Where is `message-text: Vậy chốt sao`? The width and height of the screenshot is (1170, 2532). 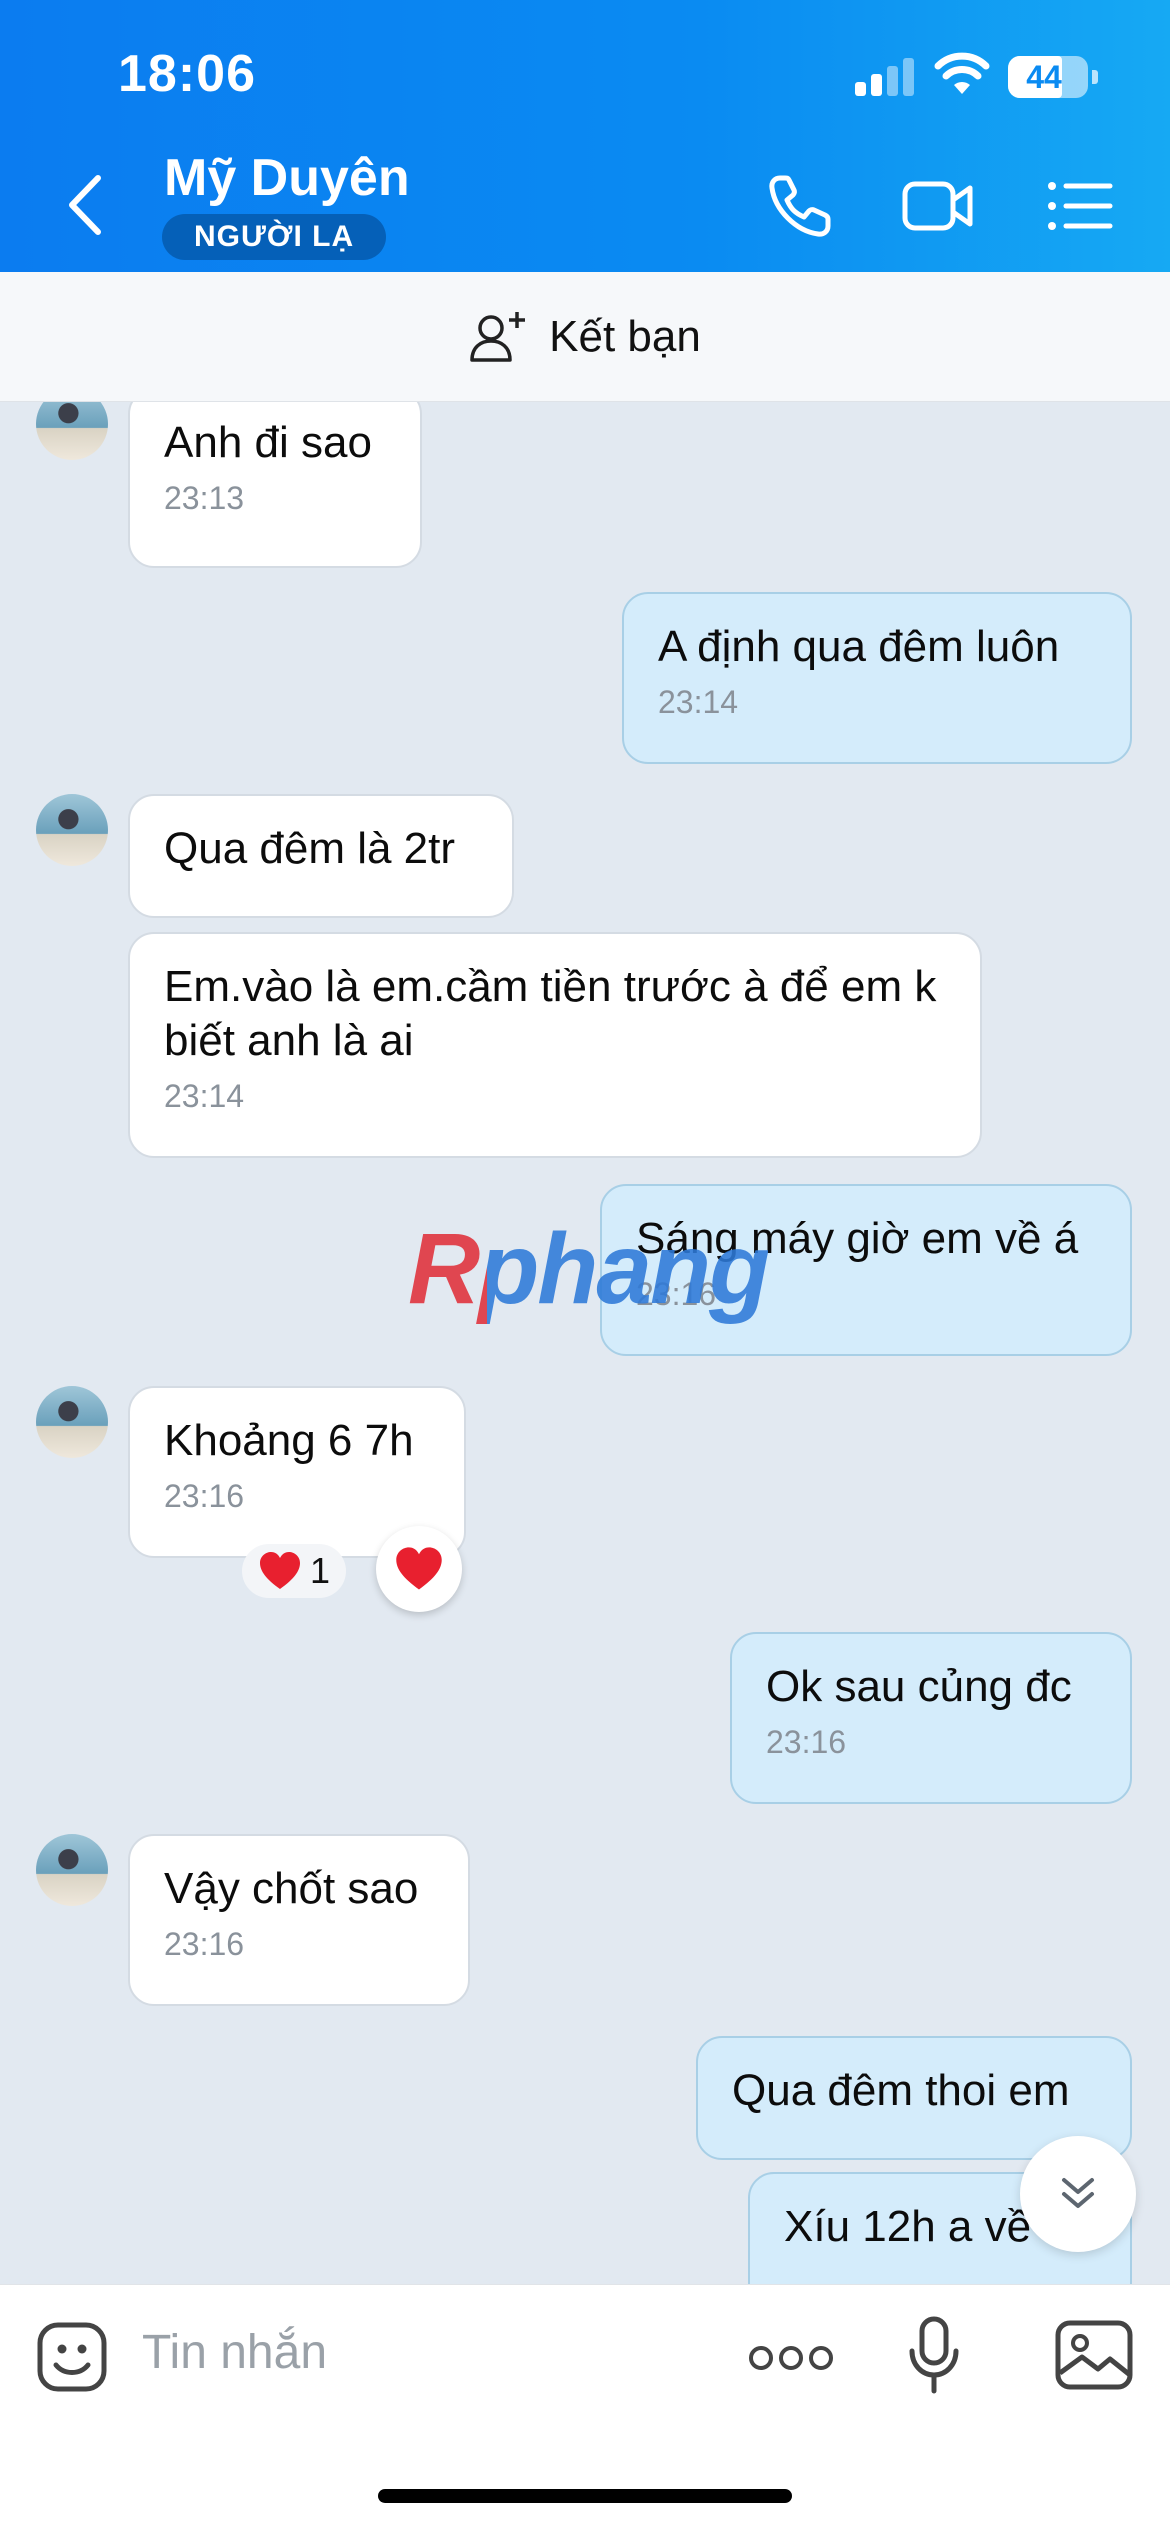
message-text: Vậy chốt sao is located at coordinates (291, 1888).